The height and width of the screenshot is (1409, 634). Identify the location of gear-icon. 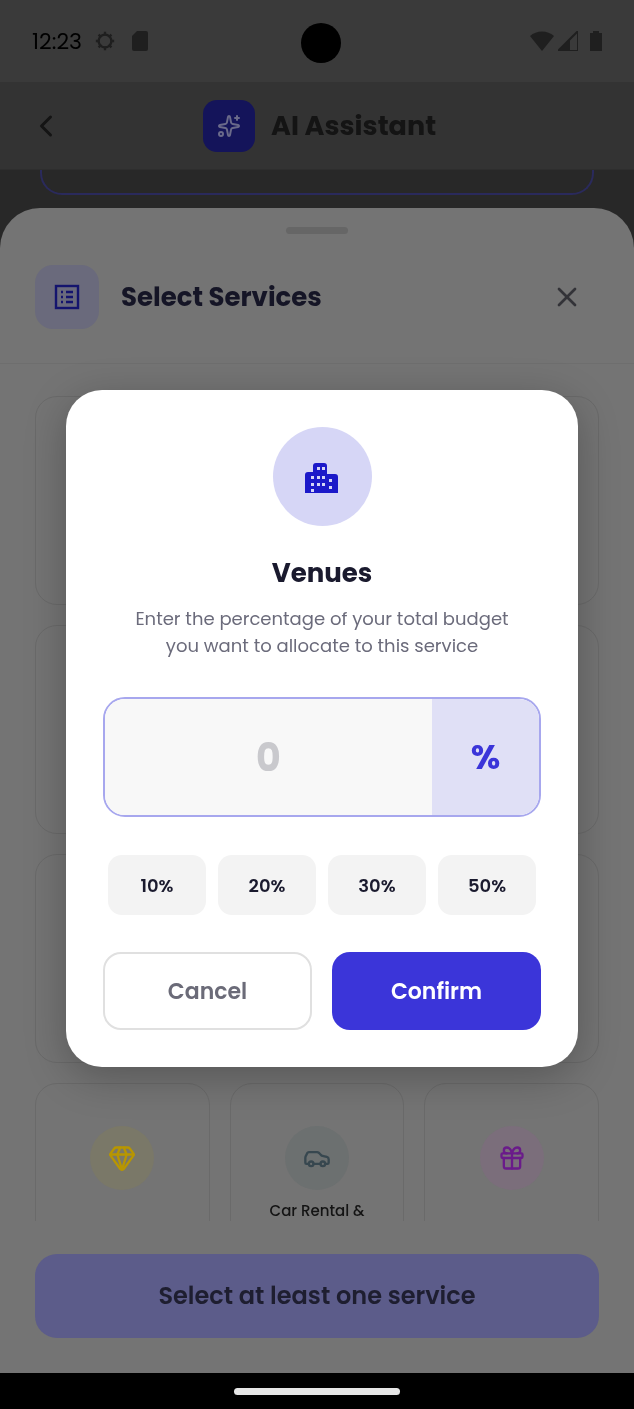
(105, 41).